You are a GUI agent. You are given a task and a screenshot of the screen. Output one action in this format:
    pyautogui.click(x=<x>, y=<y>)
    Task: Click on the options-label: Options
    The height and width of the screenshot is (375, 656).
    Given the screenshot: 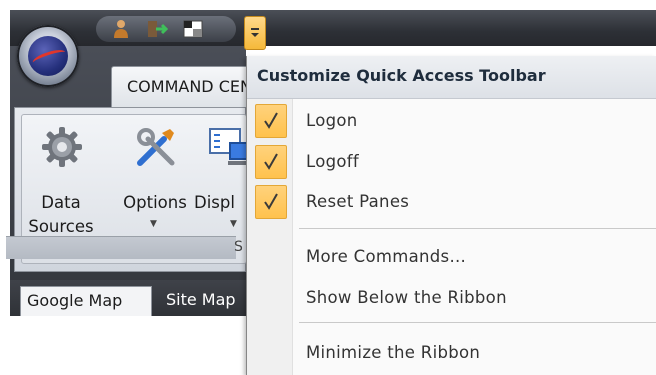 What is the action you would take?
    pyautogui.click(x=155, y=202)
    